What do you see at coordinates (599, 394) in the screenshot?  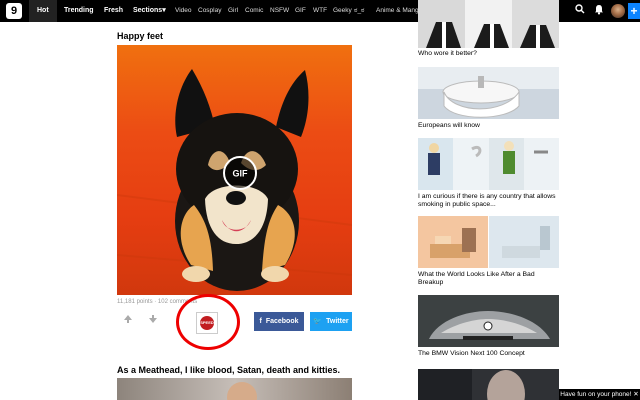 I see `mobile-app-toast: Have fun on your phone! ✕` at bounding box center [599, 394].